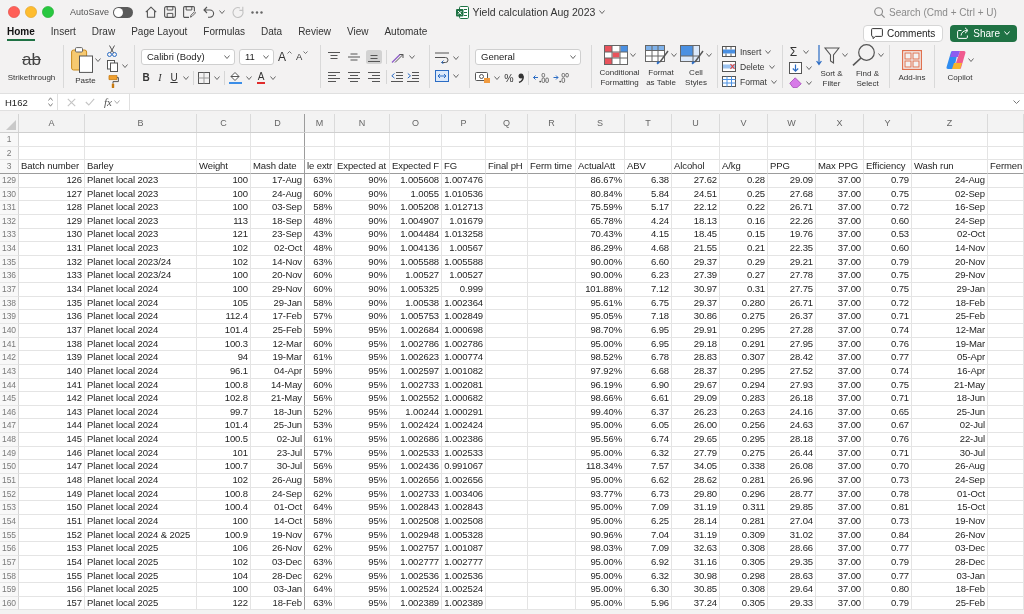 Image resolution: width=1024 pixels, height=614 pixels. Describe the element at coordinates (561, 77) in the screenshot. I see `decrease-decimal-icon` at that location.